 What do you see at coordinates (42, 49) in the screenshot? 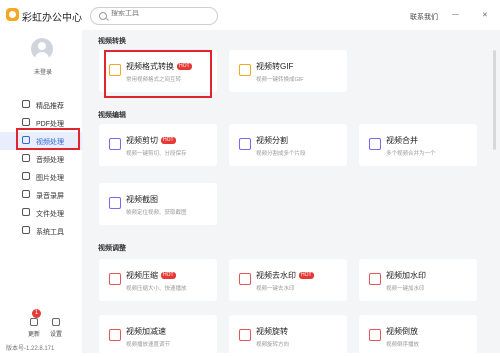
I see `avatar` at bounding box center [42, 49].